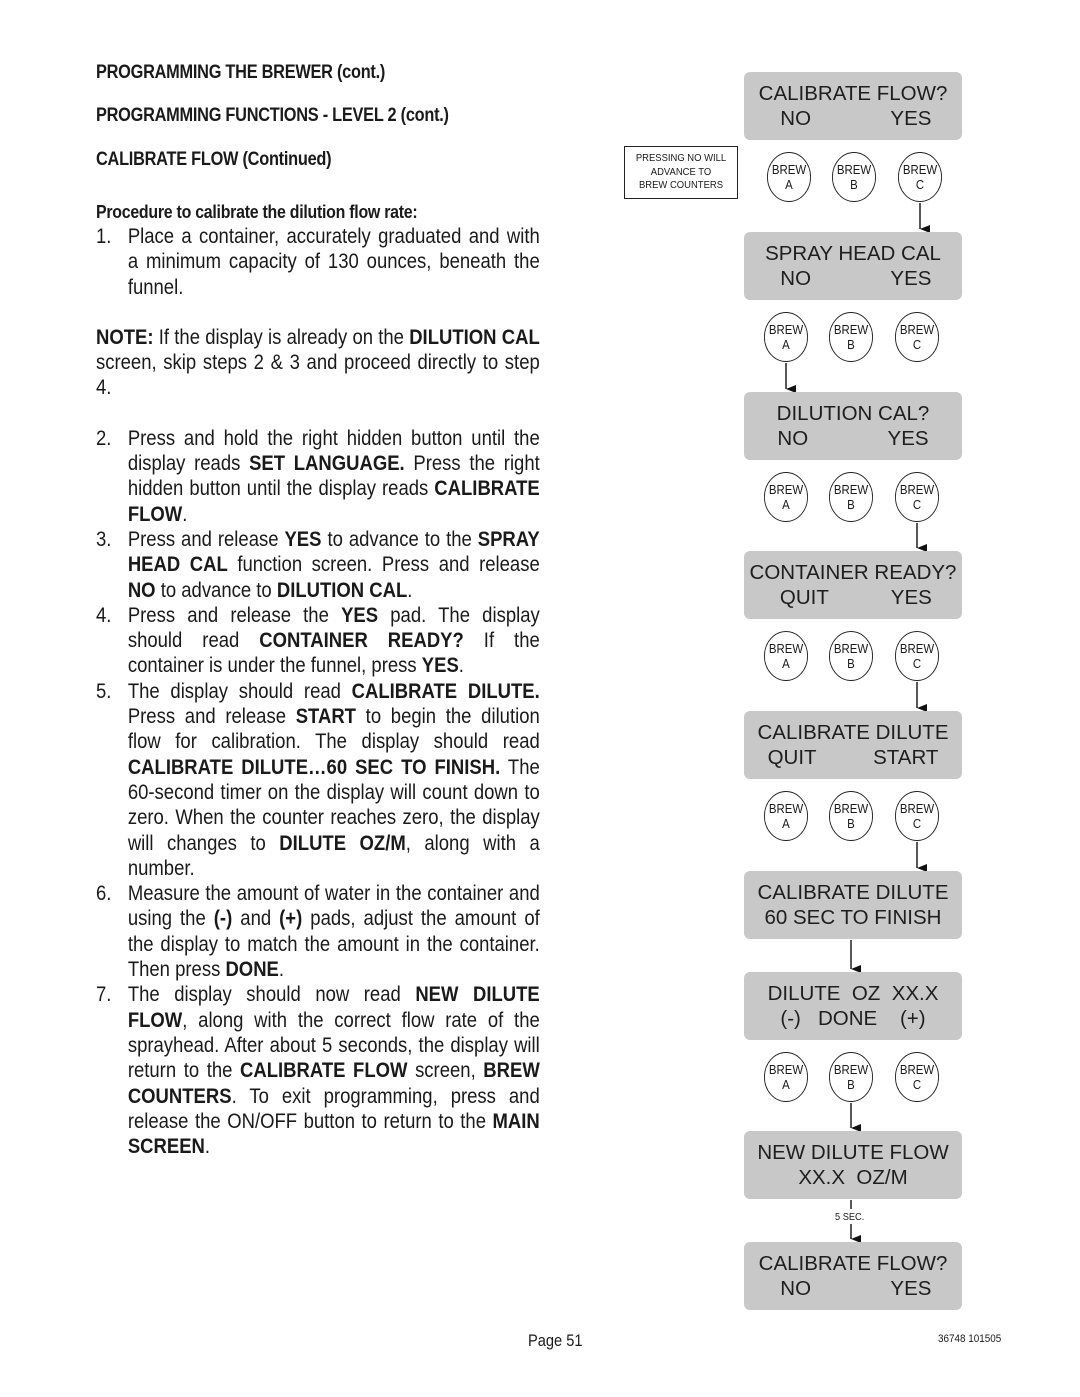 This screenshot has width=1080, height=1397. Describe the element at coordinates (445, 1070) in the screenshot. I see `step-text: screen,` at that location.